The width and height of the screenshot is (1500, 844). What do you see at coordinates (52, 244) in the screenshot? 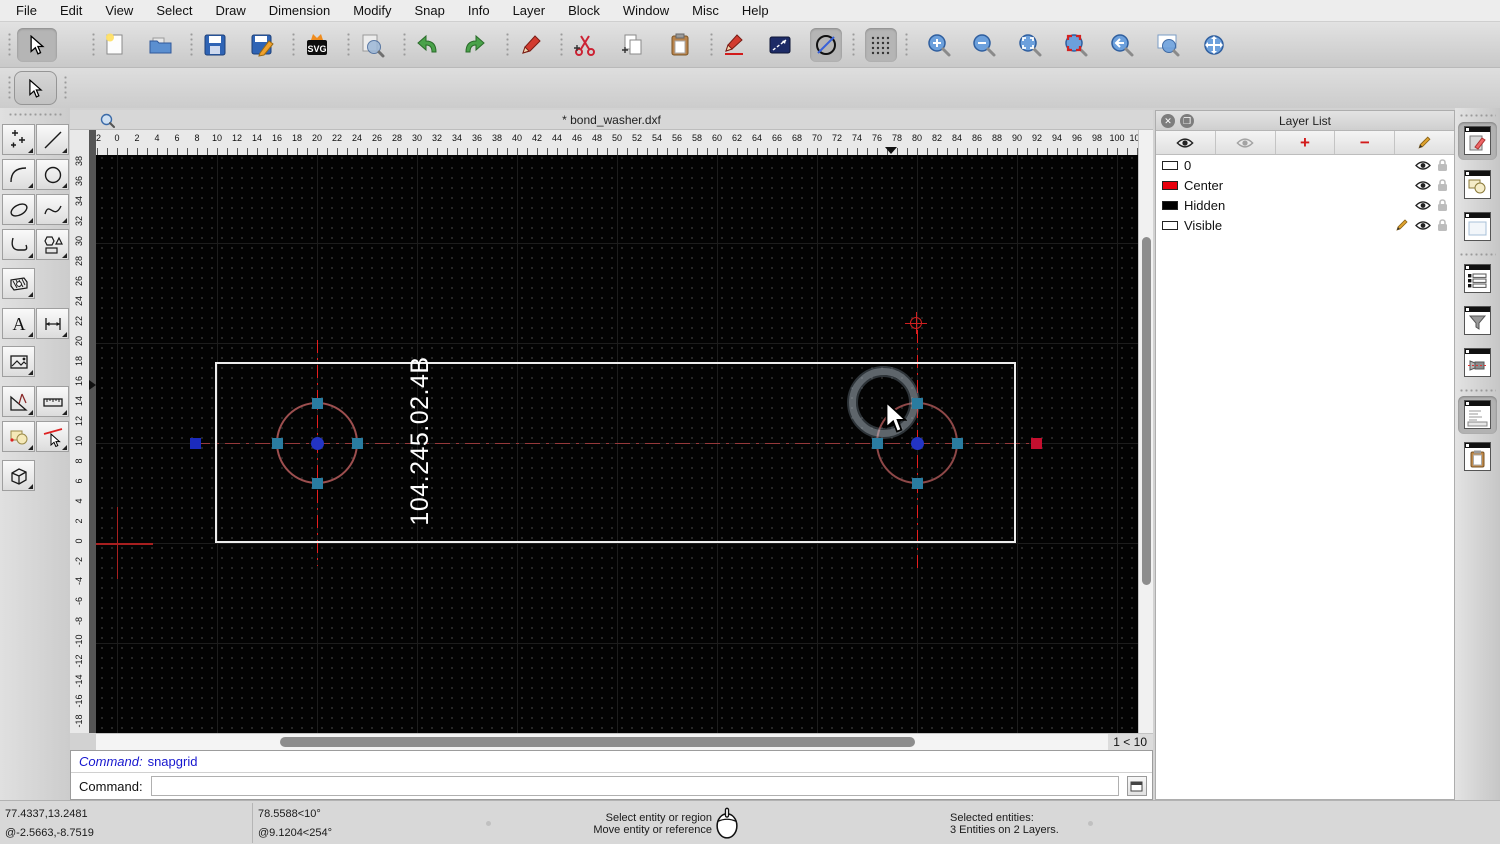
I see `polygon-tool-button` at bounding box center [52, 244].